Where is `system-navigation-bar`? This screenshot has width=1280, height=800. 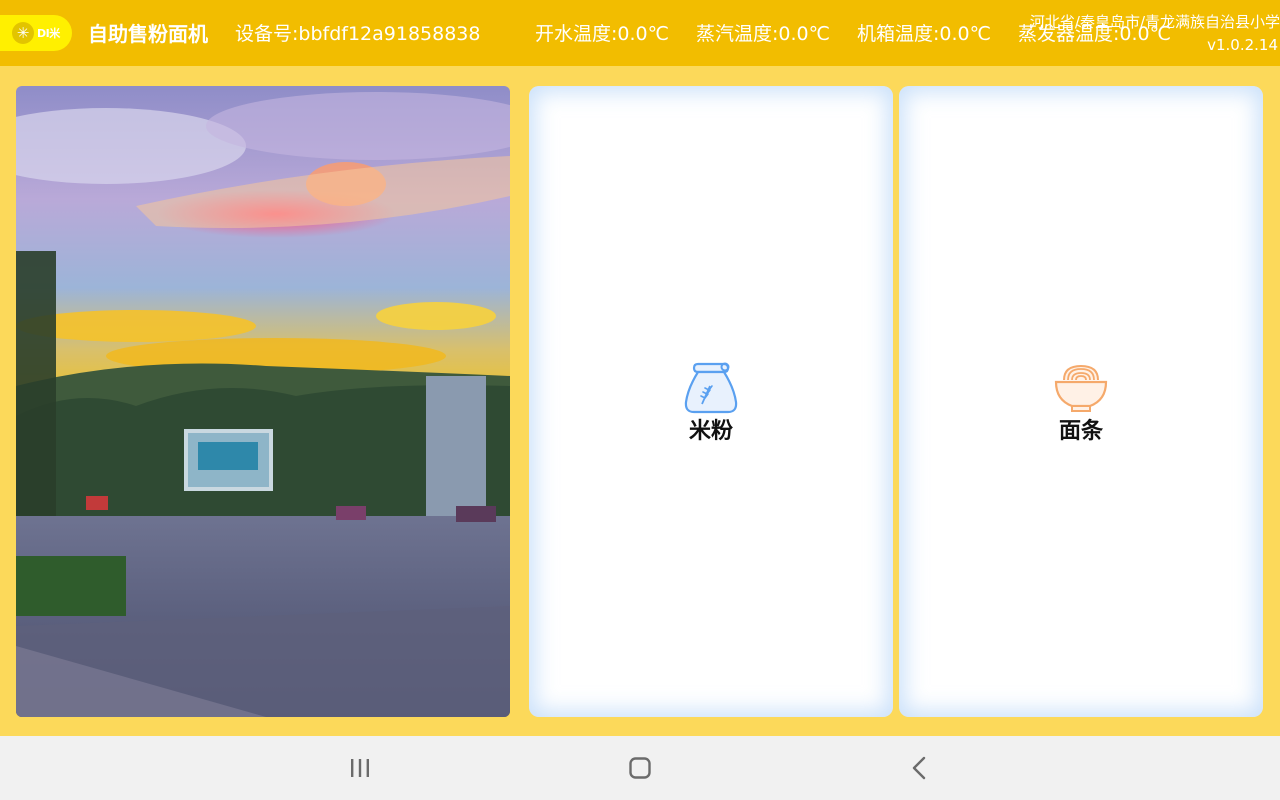 system-navigation-bar is located at coordinates (640, 768).